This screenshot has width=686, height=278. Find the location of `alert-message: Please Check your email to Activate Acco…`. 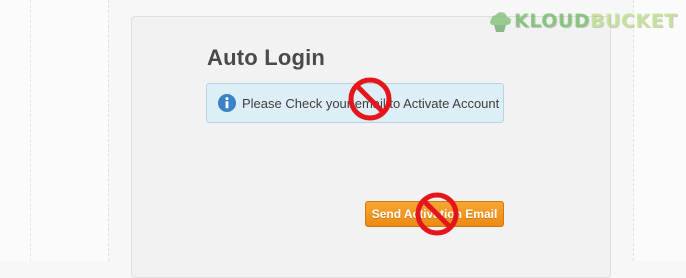

alert-message: Please Check your email to Activate Acco… is located at coordinates (371, 103).